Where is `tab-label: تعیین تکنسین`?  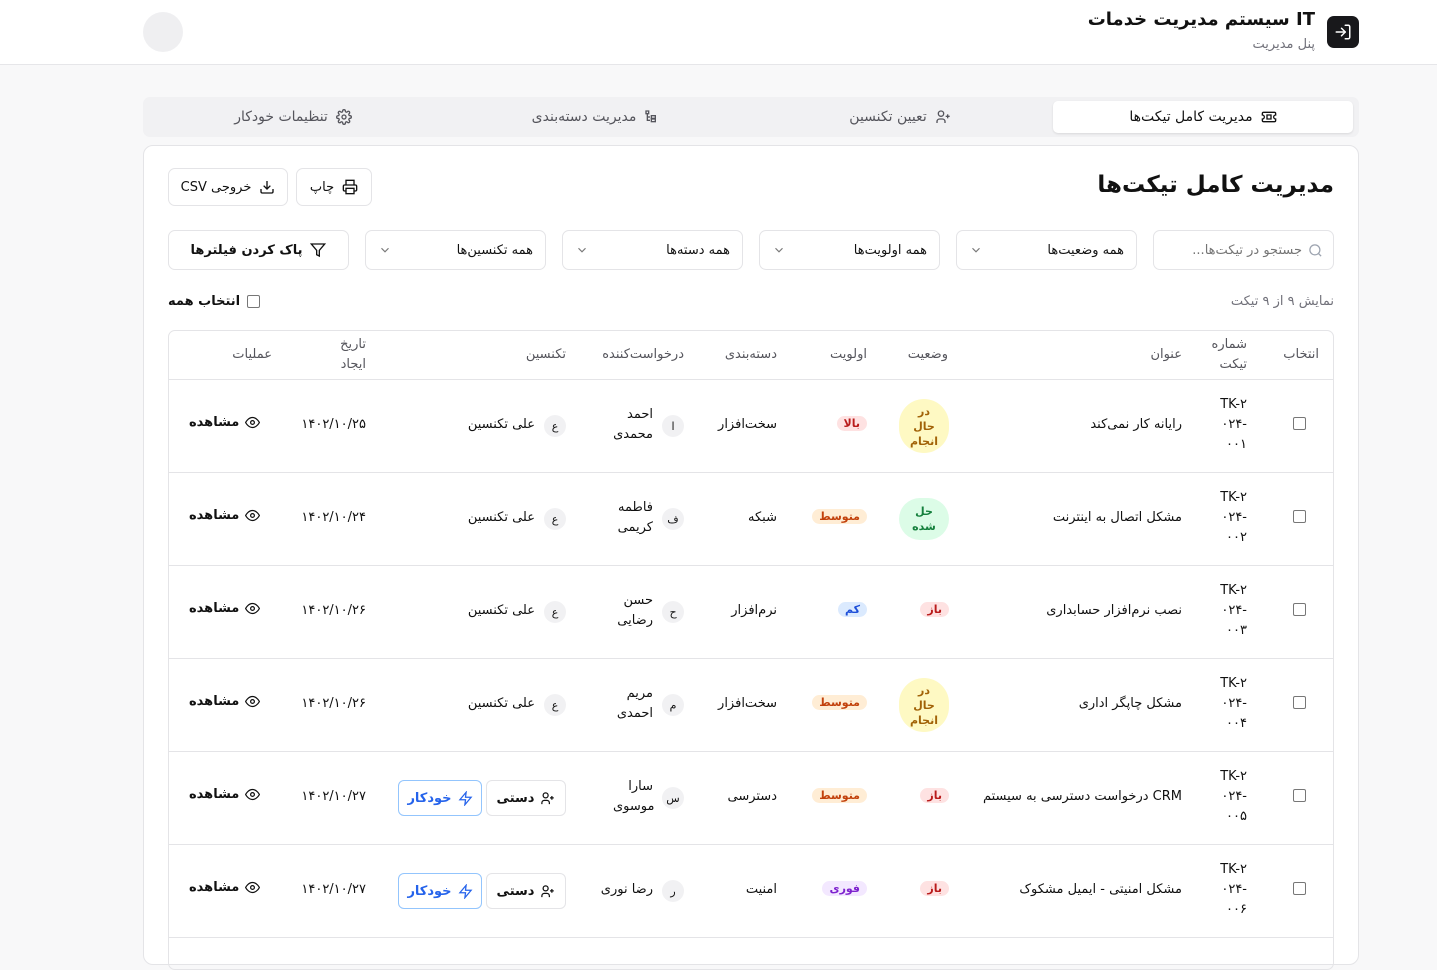
tab-label: تعیین تکنسین is located at coordinates (888, 117).